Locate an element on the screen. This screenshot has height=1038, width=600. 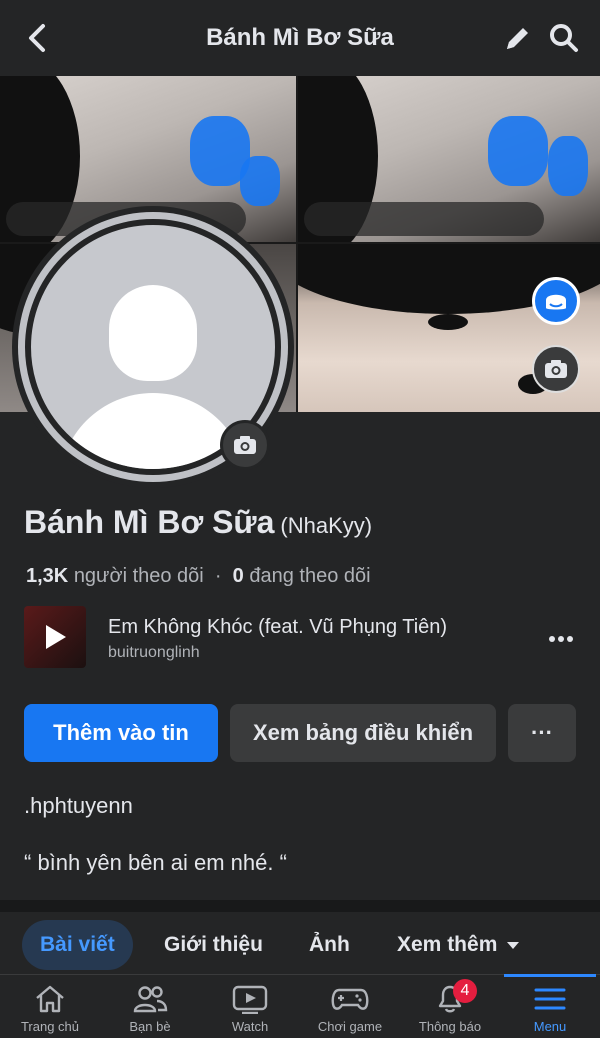
cover-tile is located at coordinates (449, 159).